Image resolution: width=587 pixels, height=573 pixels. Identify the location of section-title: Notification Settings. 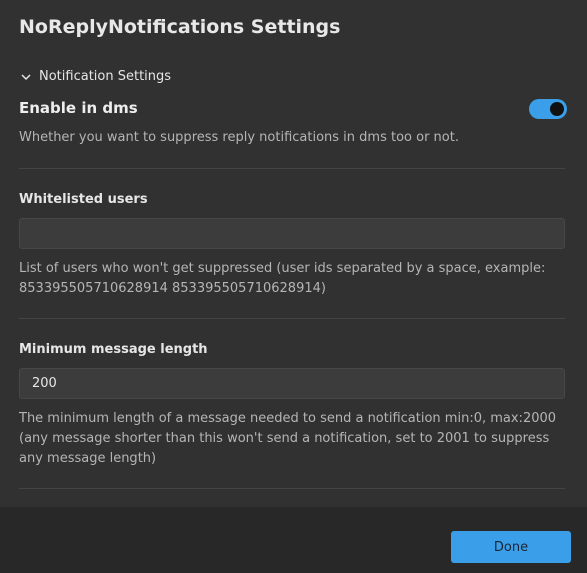
(105, 76).